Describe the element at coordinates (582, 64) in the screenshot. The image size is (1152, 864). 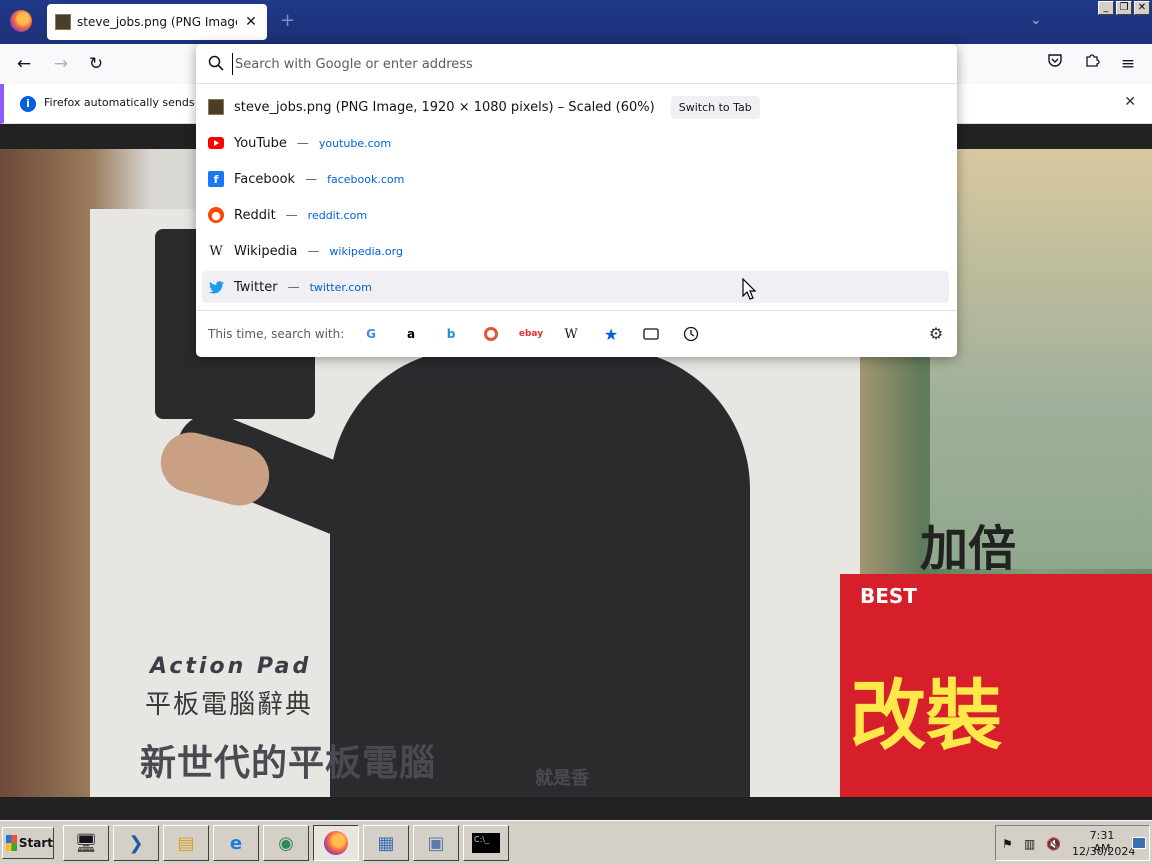
I see `address-bar-input` at that location.